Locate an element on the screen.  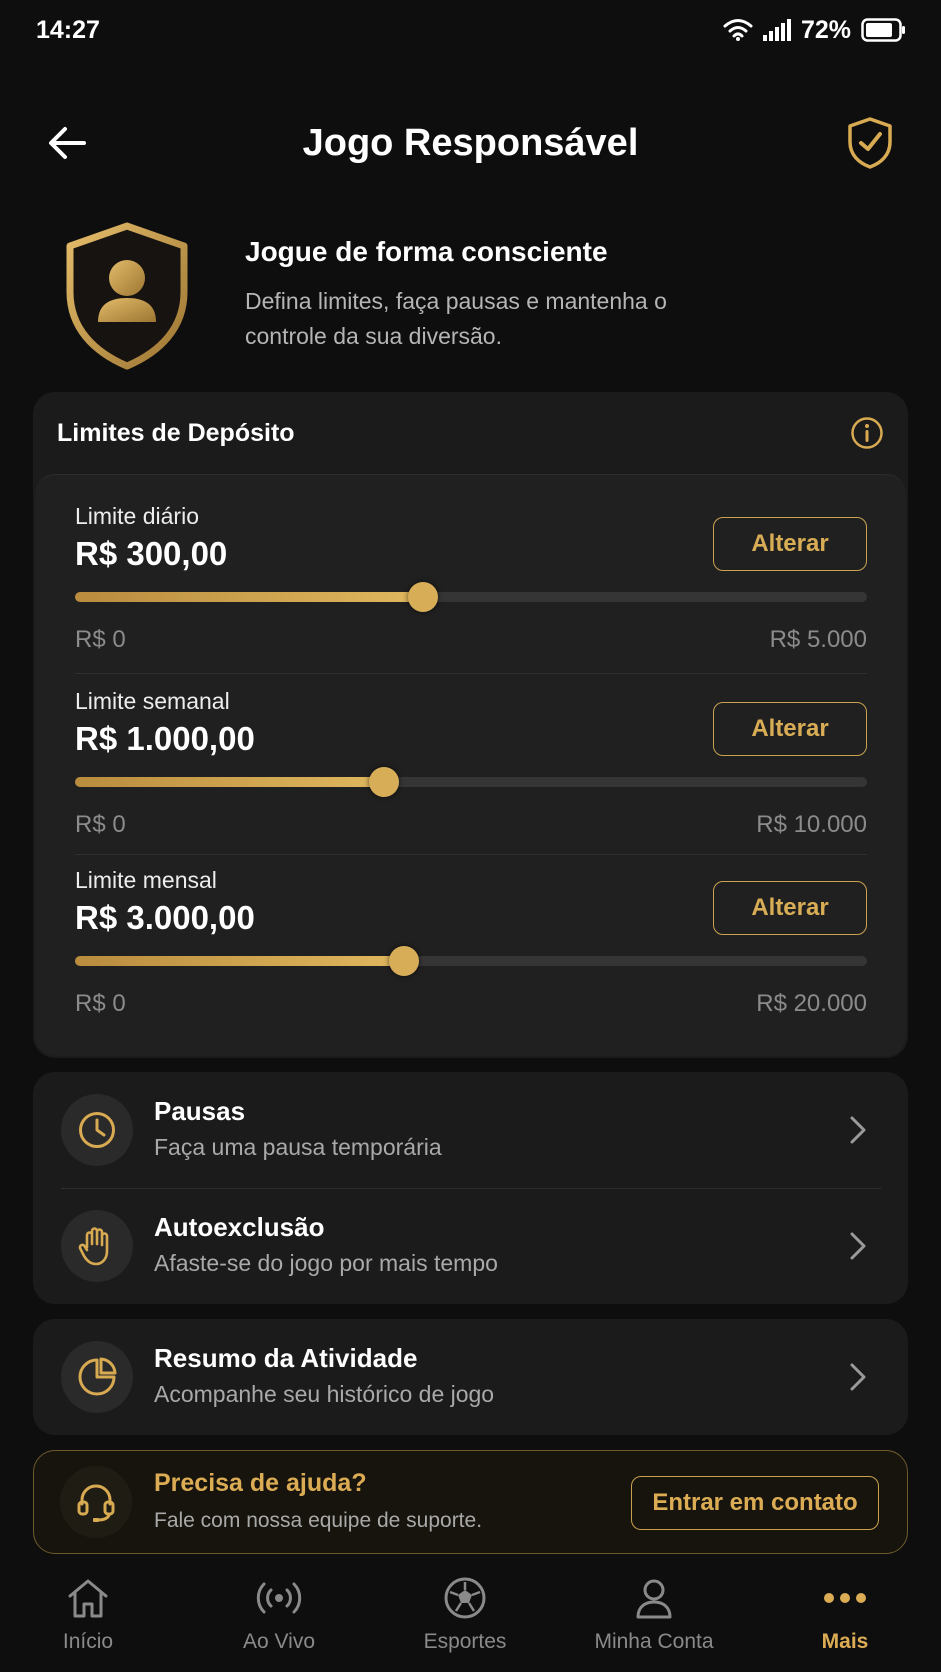
help-subtitle: Fale com nossa equipe de suporte. is located at coordinates (318, 1520).